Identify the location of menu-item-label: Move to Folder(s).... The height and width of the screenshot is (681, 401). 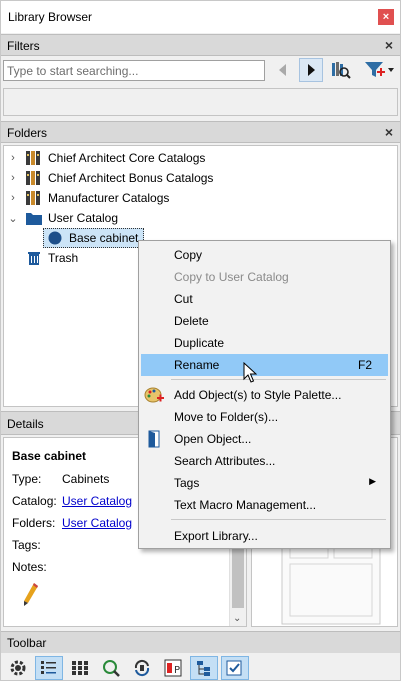
(226, 417).